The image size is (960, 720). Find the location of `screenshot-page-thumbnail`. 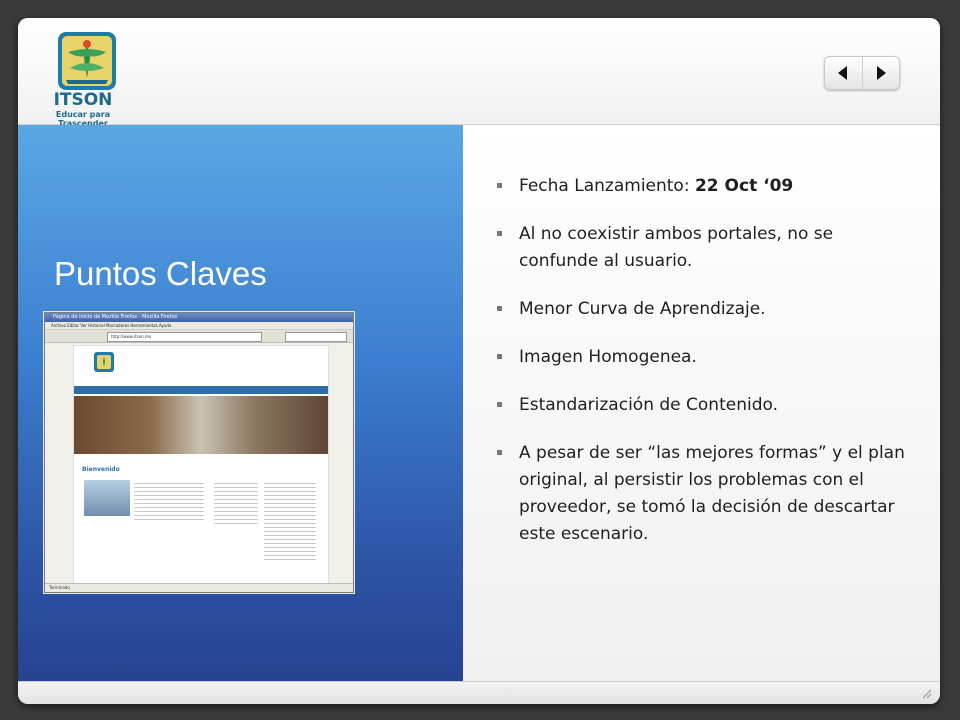

screenshot-page-thumbnail is located at coordinates (107, 498).